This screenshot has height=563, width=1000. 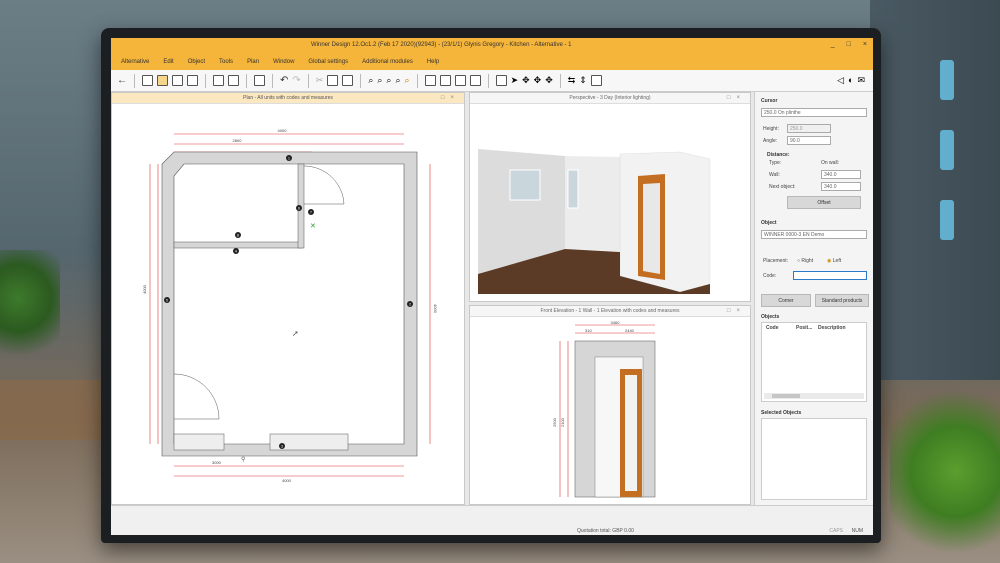 I want to click on interior-wall, so click(x=238, y=245).